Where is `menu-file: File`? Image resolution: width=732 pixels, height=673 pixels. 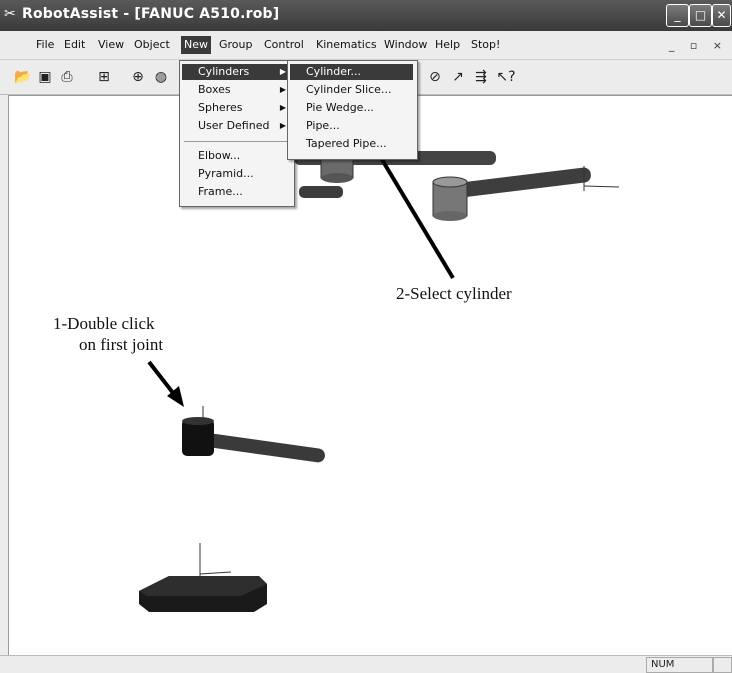
menu-file: File is located at coordinates (45, 45).